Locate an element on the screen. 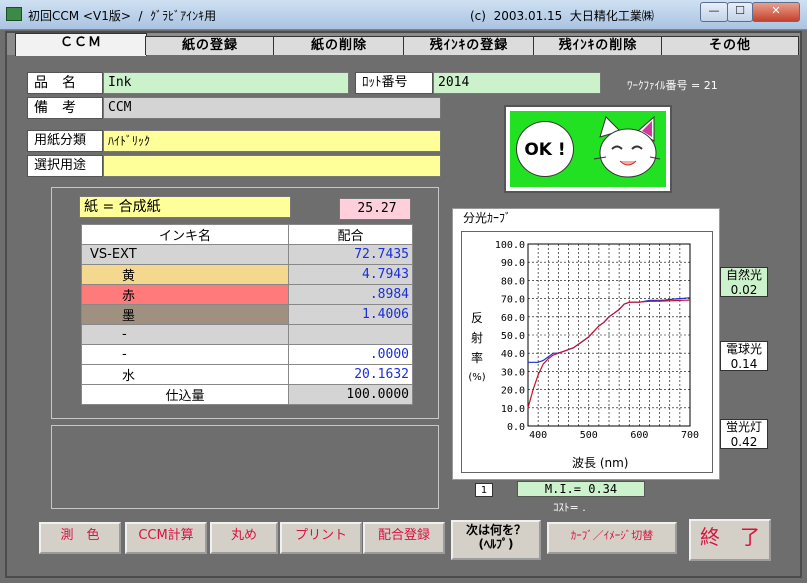 This screenshot has height=583, width=807. tab-paper-register: 紙の登録 is located at coordinates (210, 45).